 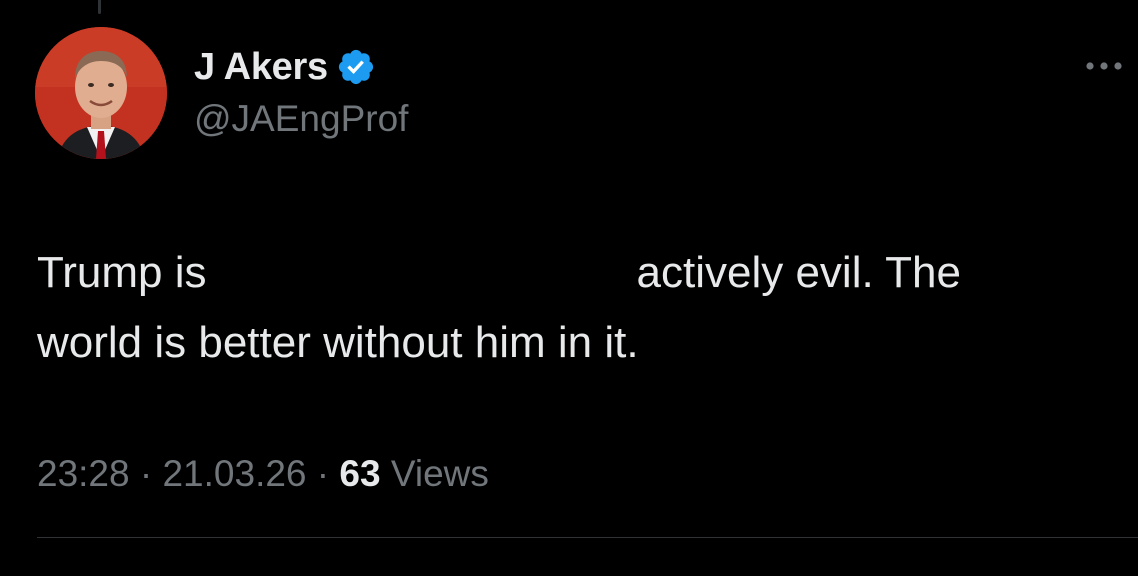 I want to click on author-name-row: J Akers, so click(x=285, y=67).